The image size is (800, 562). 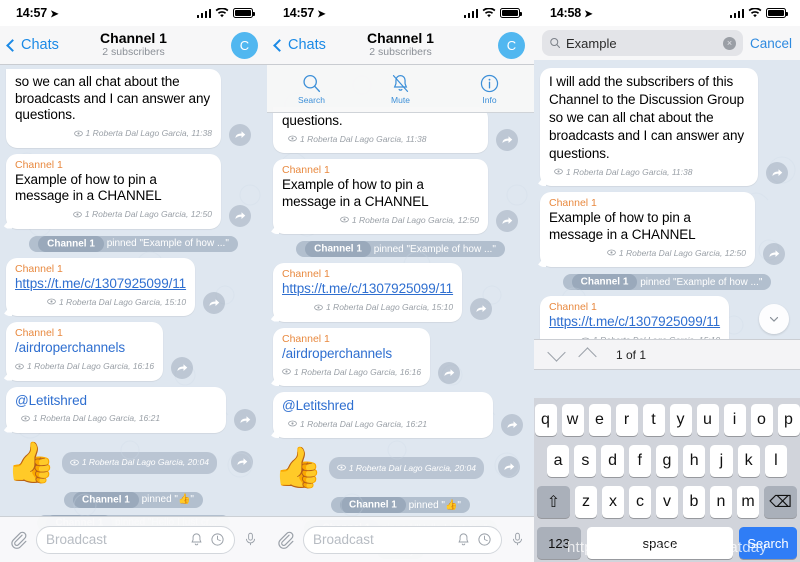 What do you see at coordinates (680, 420) in the screenshot?
I see `key-y: y` at bounding box center [680, 420].